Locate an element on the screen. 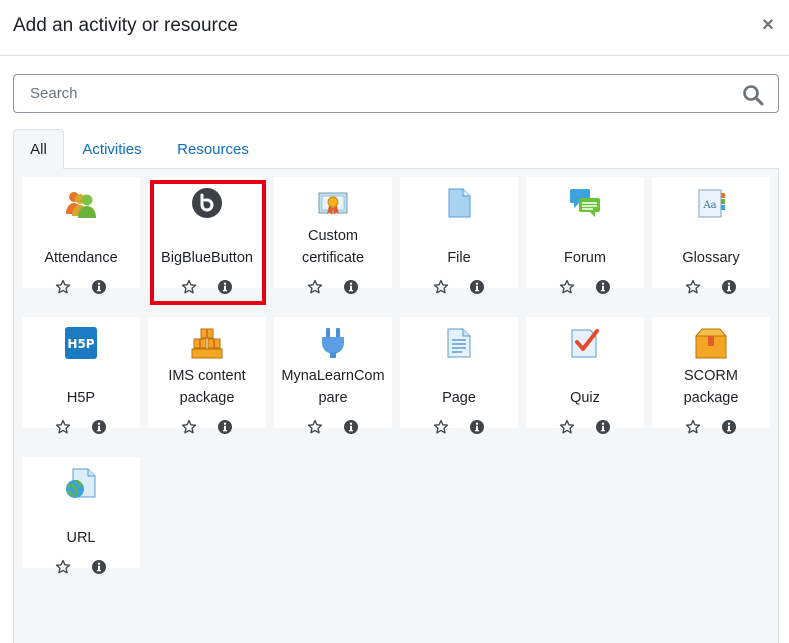 The width and height of the screenshot is (789, 643). module-label: H5P is located at coordinates (81, 398).